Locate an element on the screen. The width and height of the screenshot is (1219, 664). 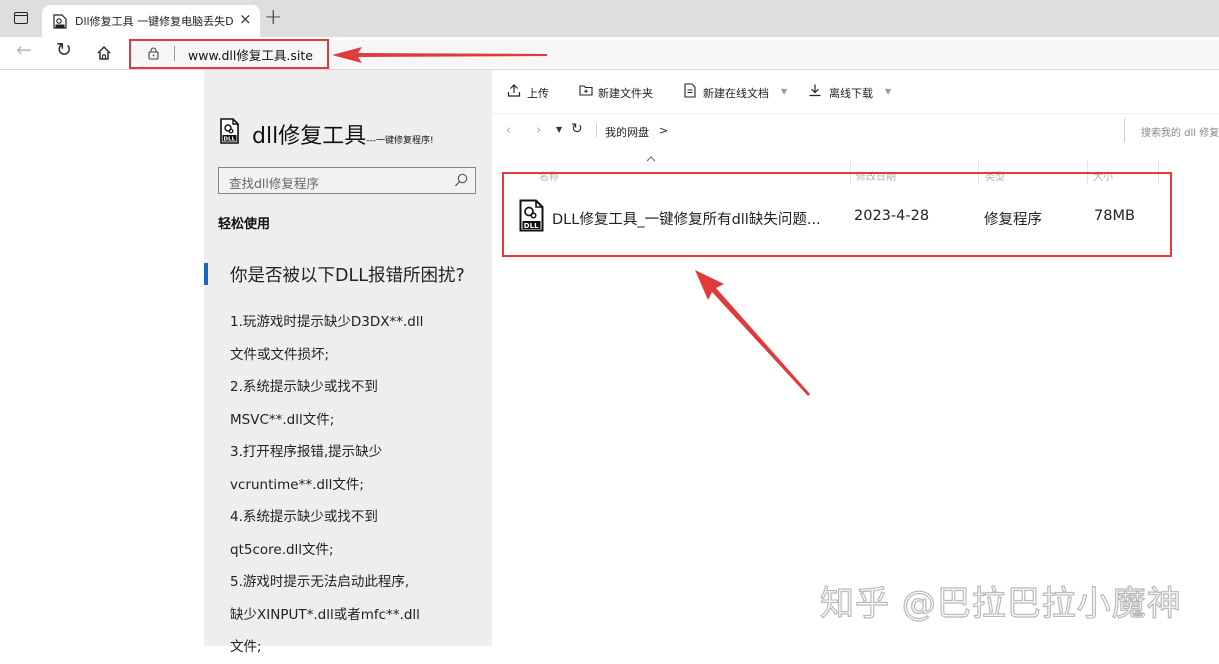
upload-icon is located at coordinates (514, 90).